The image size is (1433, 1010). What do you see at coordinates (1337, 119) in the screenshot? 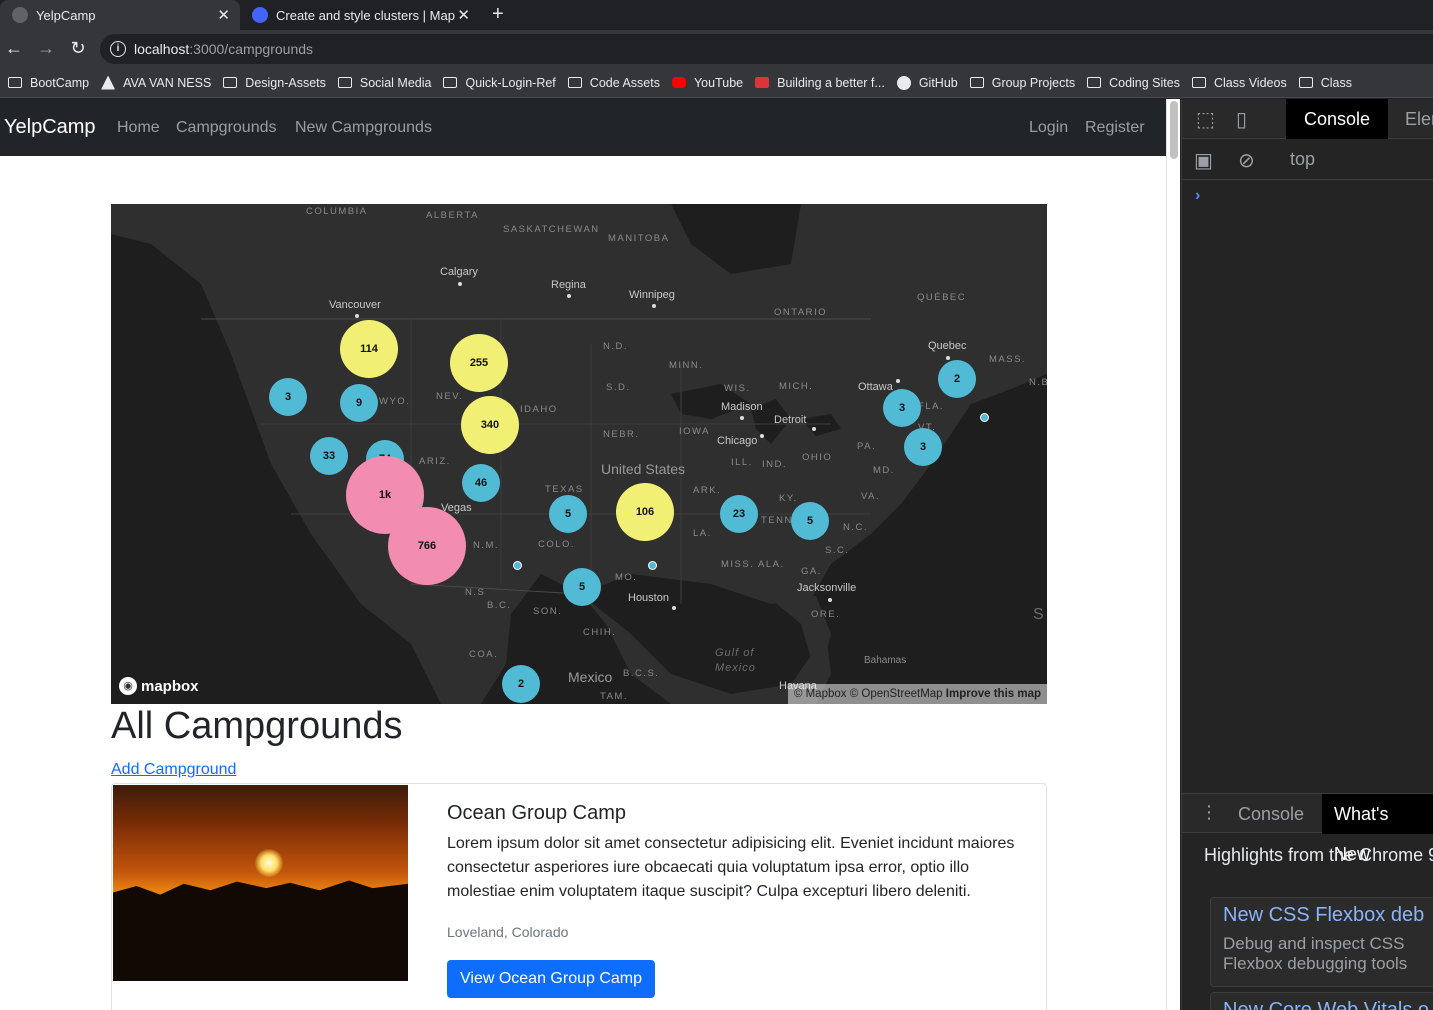
I see `devtools-tab-console: Console` at bounding box center [1337, 119].